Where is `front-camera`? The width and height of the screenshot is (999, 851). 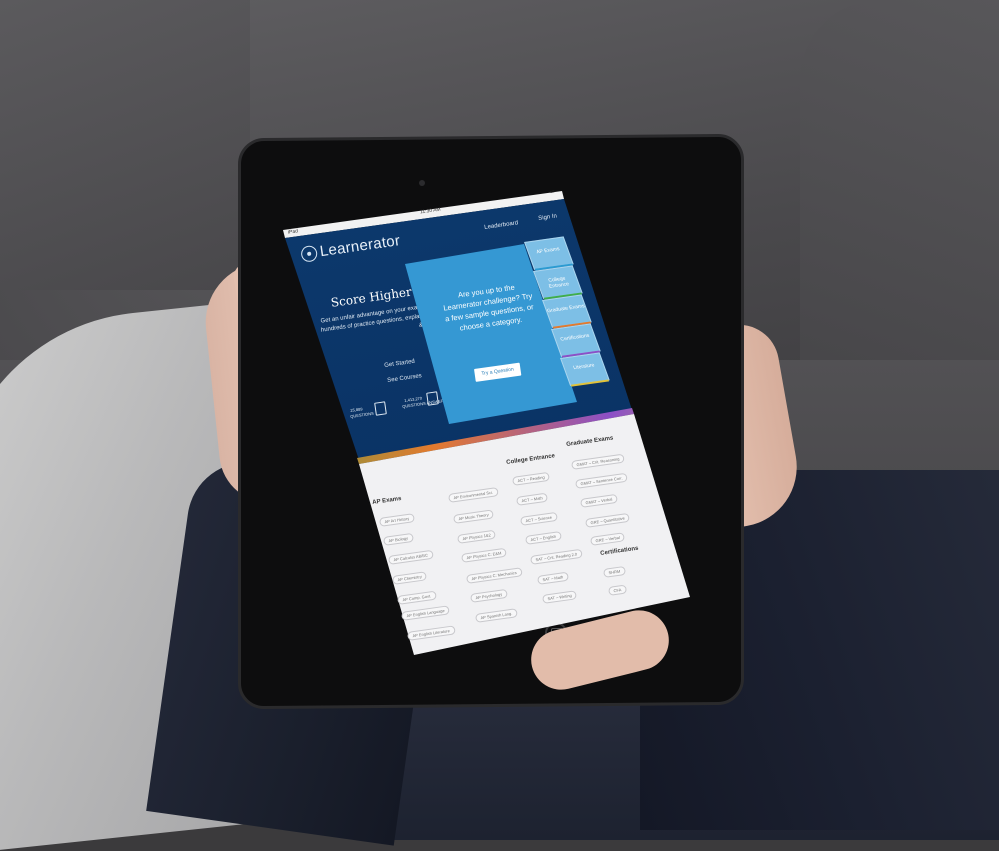 front-camera is located at coordinates (422, 183).